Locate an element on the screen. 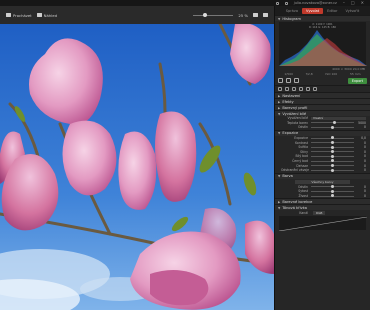 The image size is (370, 310). wb-preset-label: Vyvážení bílé is located at coordinates (297, 118).